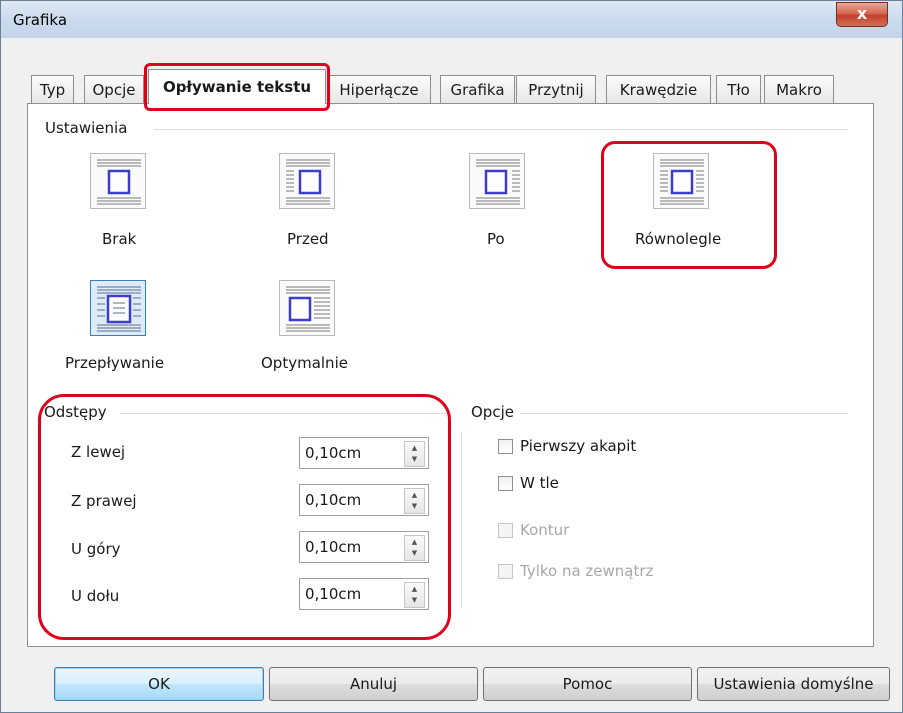 This screenshot has width=903, height=713. I want to click on wrap-after-label: Po, so click(496, 239).